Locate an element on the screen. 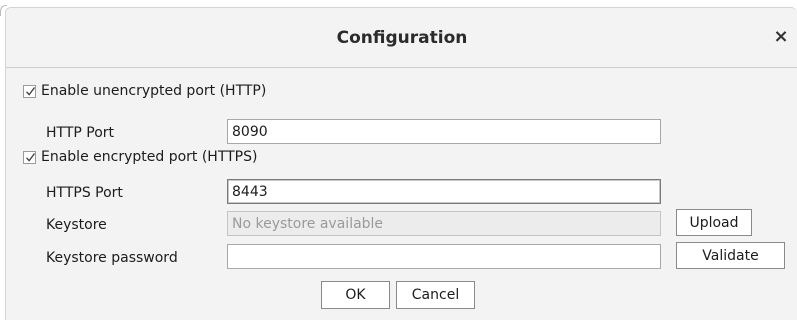 The height and width of the screenshot is (320, 797). https-port-label: HTTPS Port is located at coordinates (84, 193).